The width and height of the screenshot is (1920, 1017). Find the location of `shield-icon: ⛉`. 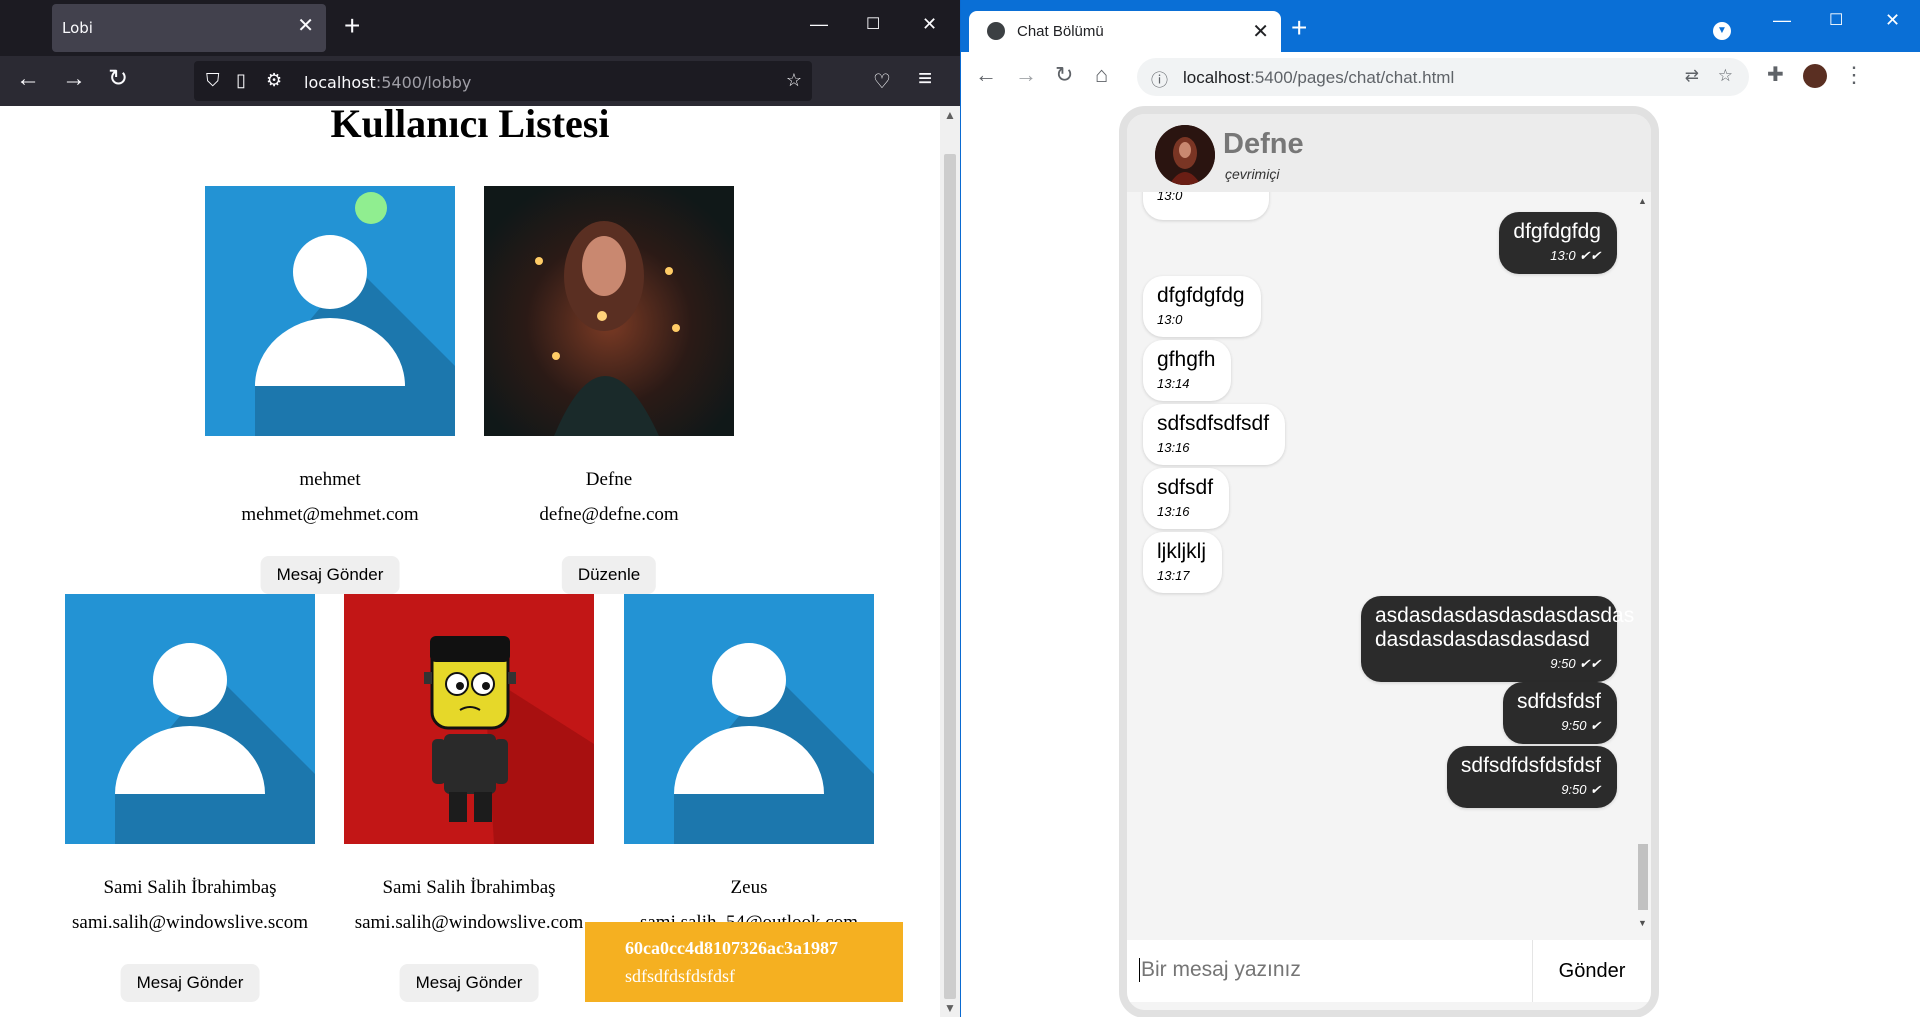

shield-icon: ⛉ is located at coordinates (213, 80).